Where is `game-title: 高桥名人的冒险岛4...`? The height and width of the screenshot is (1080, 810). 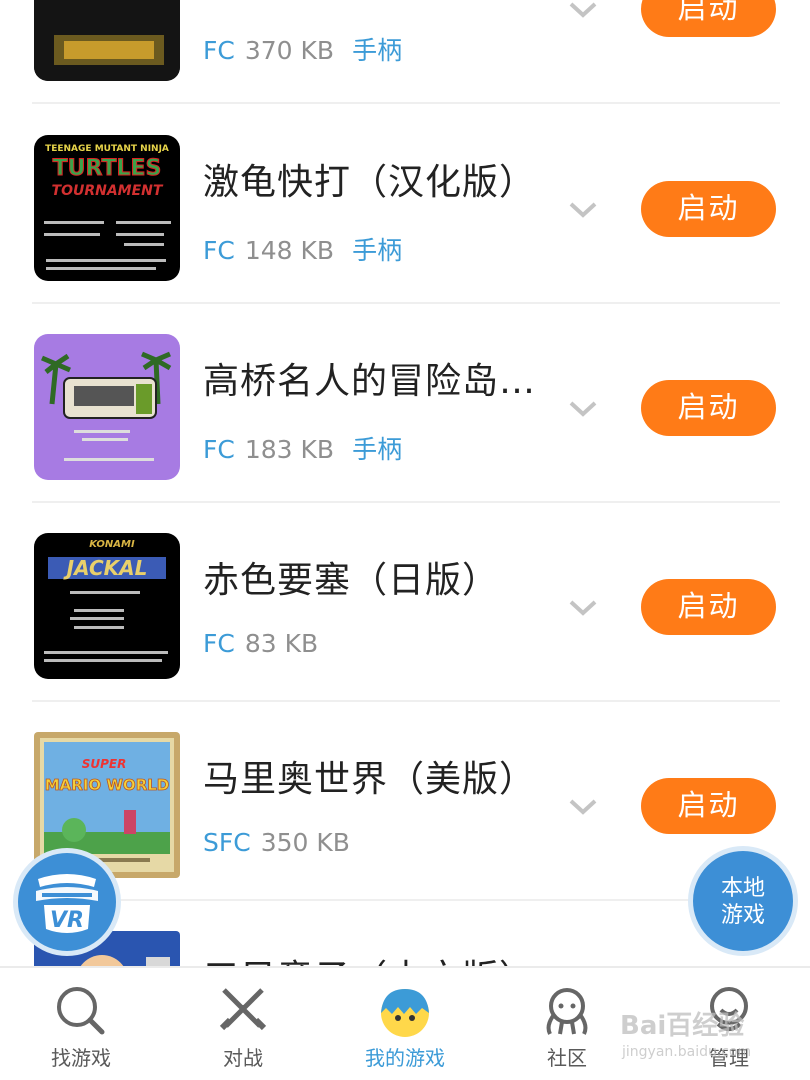 game-title: 高桥名人的冒险岛4... is located at coordinates (375, 381).